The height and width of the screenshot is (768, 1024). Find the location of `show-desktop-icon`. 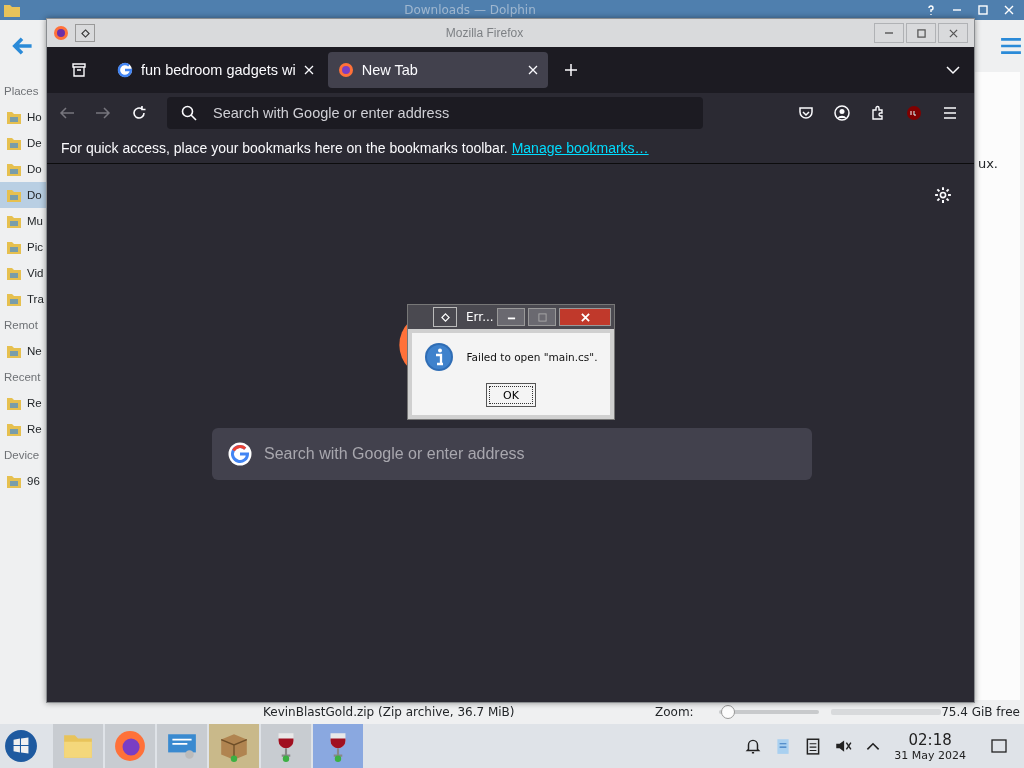

show-desktop-icon is located at coordinates (999, 746).